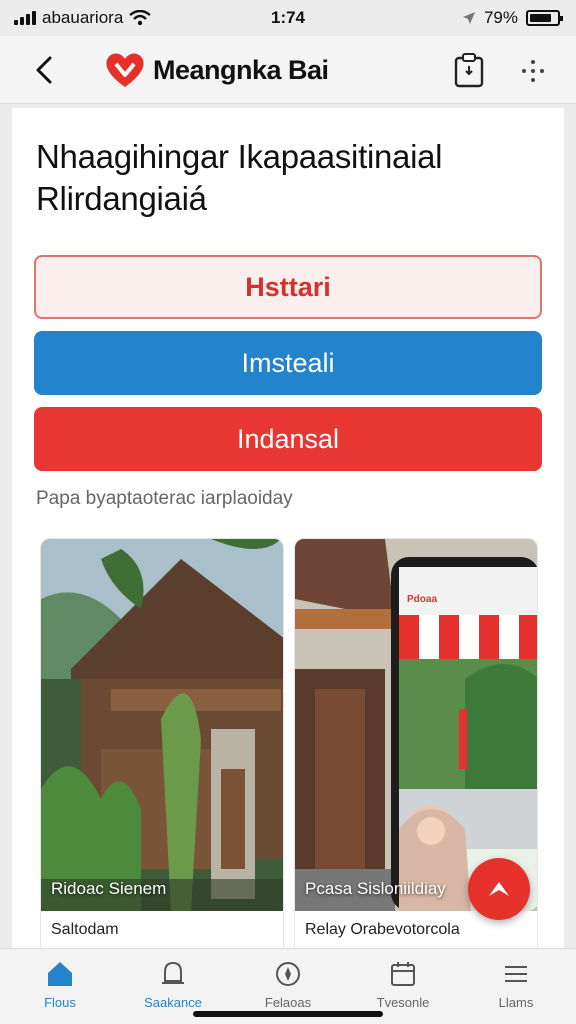 The width and height of the screenshot is (576, 1024). I want to click on status-right: 79%, so click(512, 18).